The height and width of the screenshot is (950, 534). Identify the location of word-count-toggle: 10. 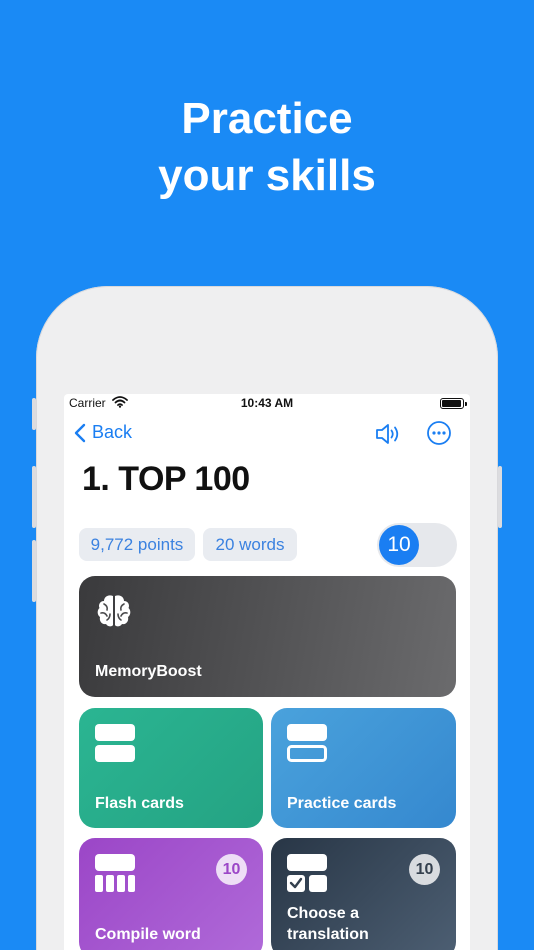
(417, 545).